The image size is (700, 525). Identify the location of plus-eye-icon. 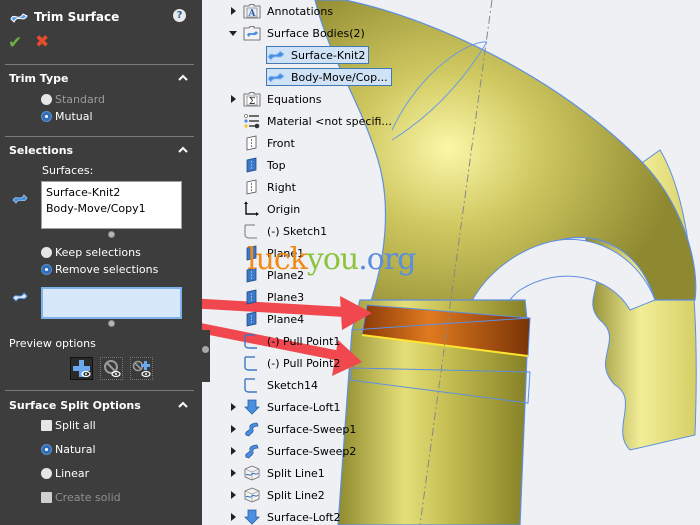
(82, 369).